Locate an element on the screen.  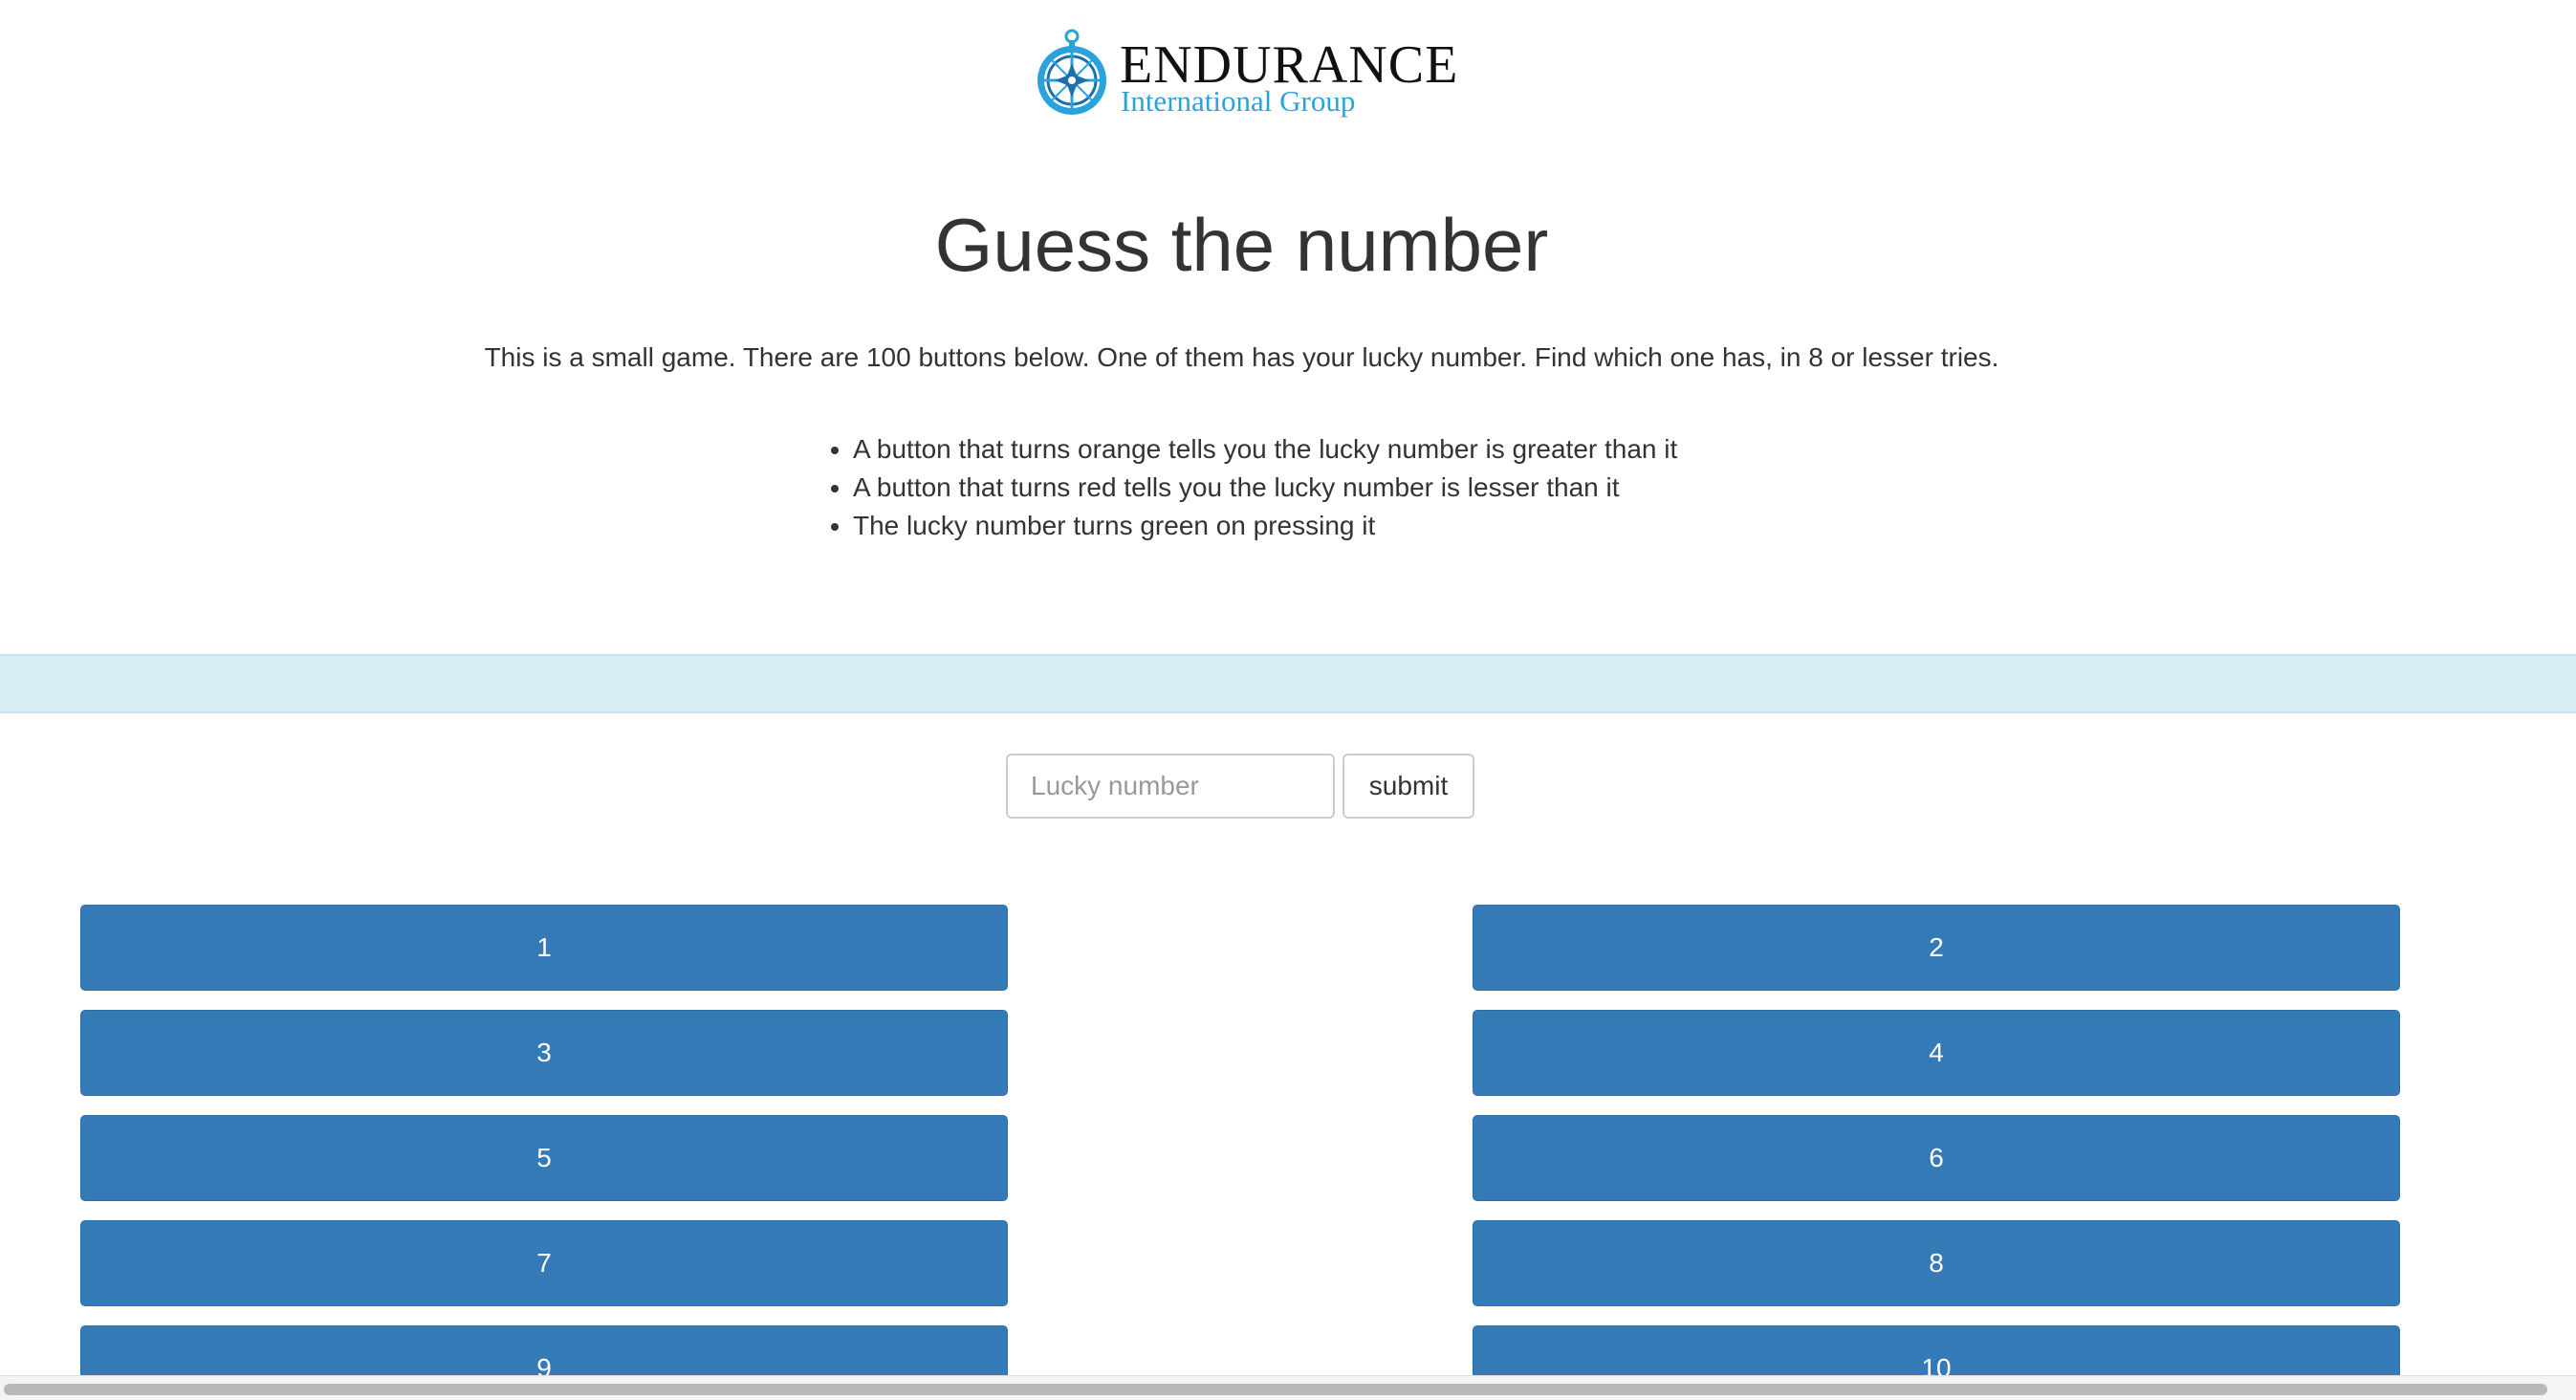
info-band is located at coordinates (1288, 683).